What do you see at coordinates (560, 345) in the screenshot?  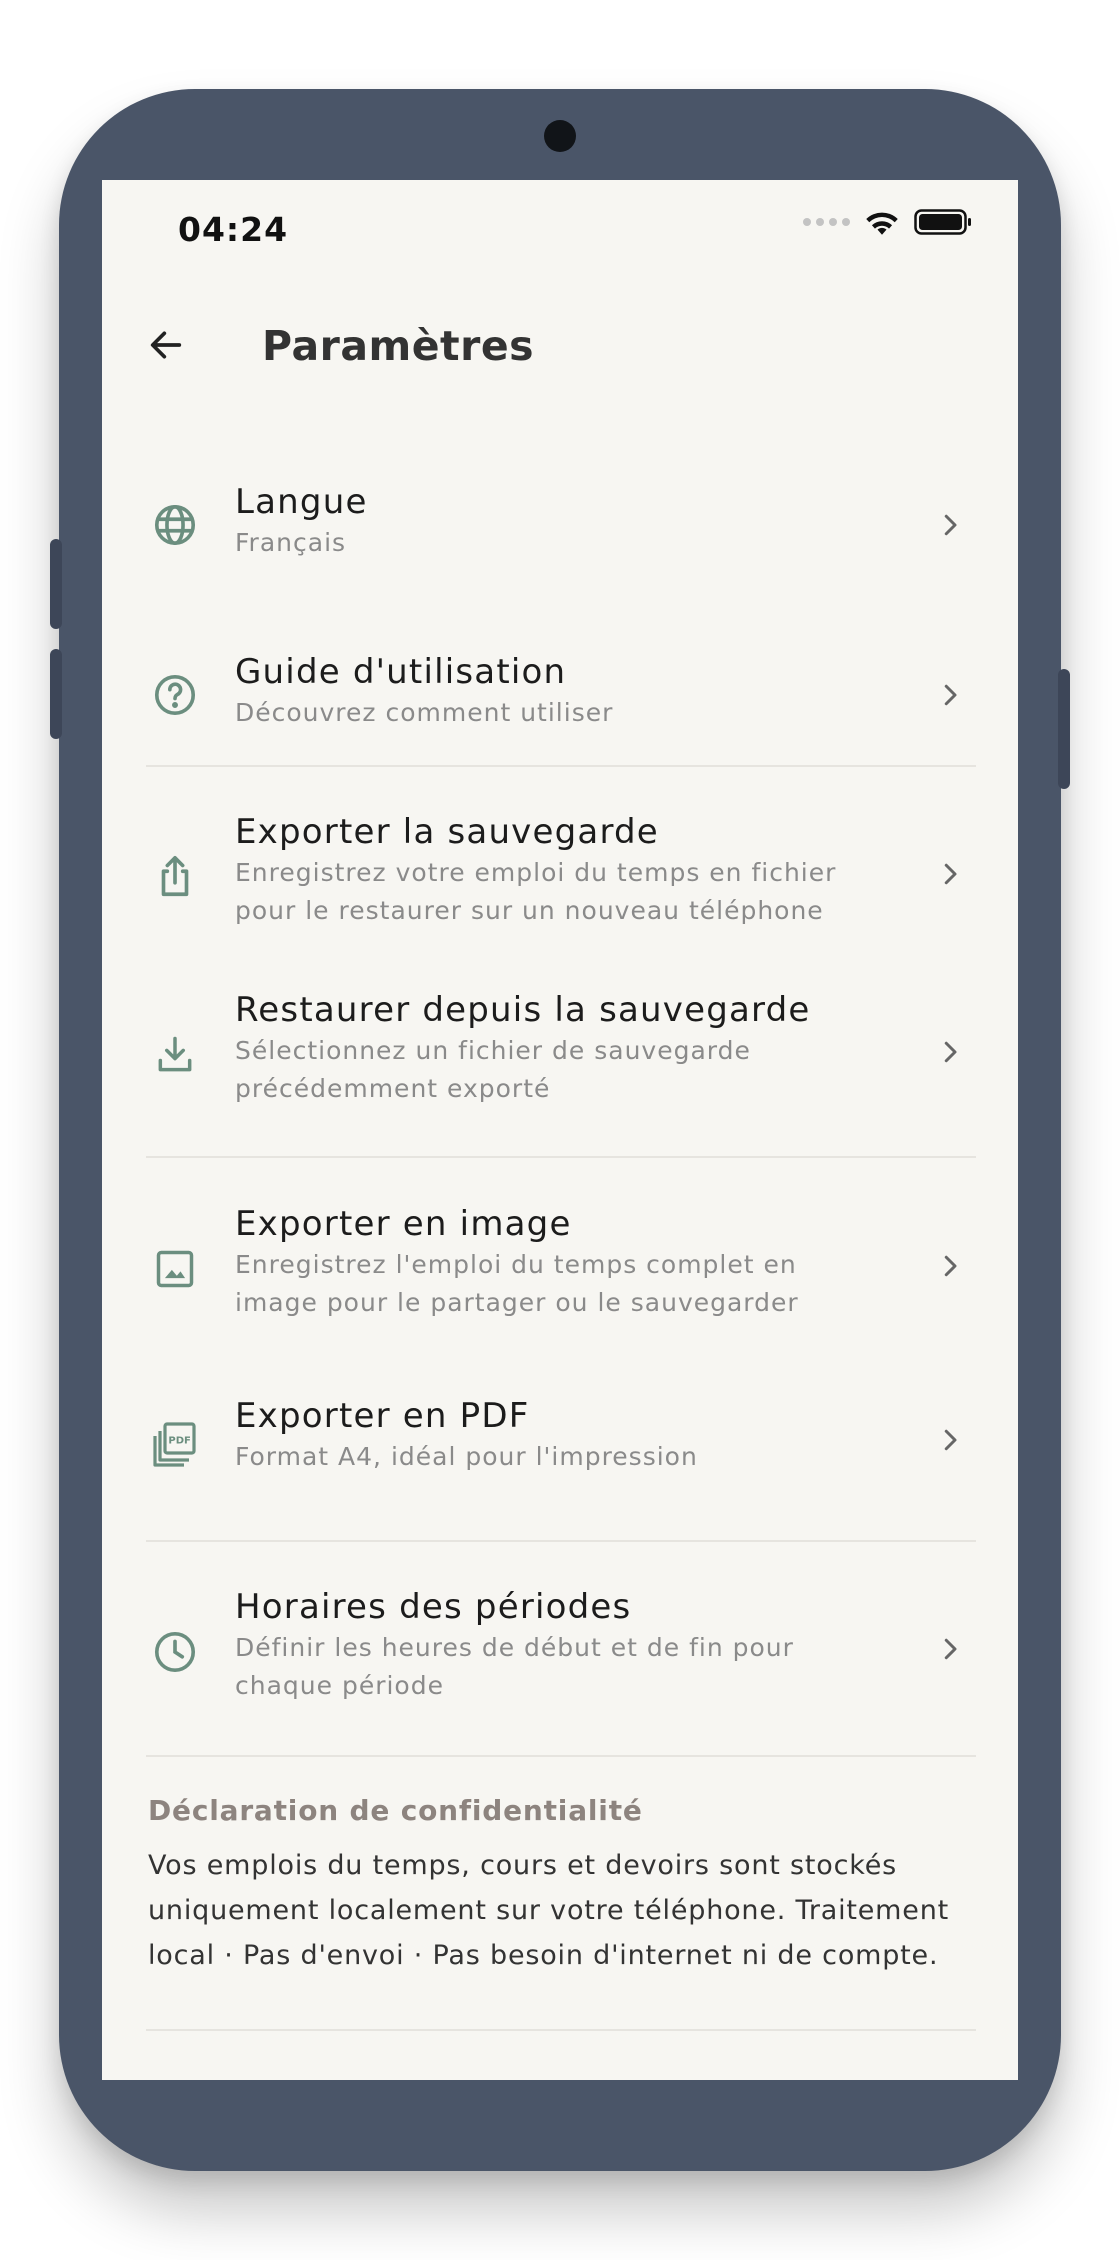 I see `app-bar: Paramètres` at bounding box center [560, 345].